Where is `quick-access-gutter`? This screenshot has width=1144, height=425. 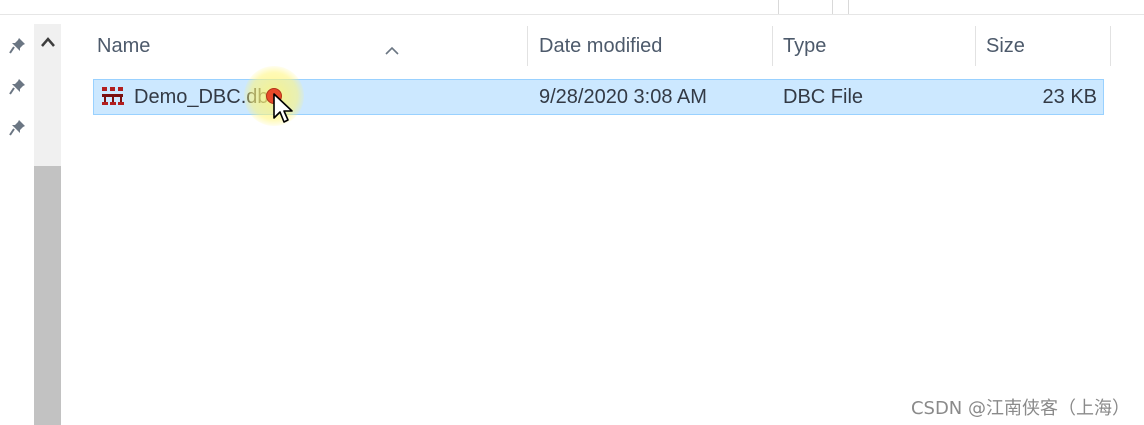 quick-access-gutter is located at coordinates (17, 224).